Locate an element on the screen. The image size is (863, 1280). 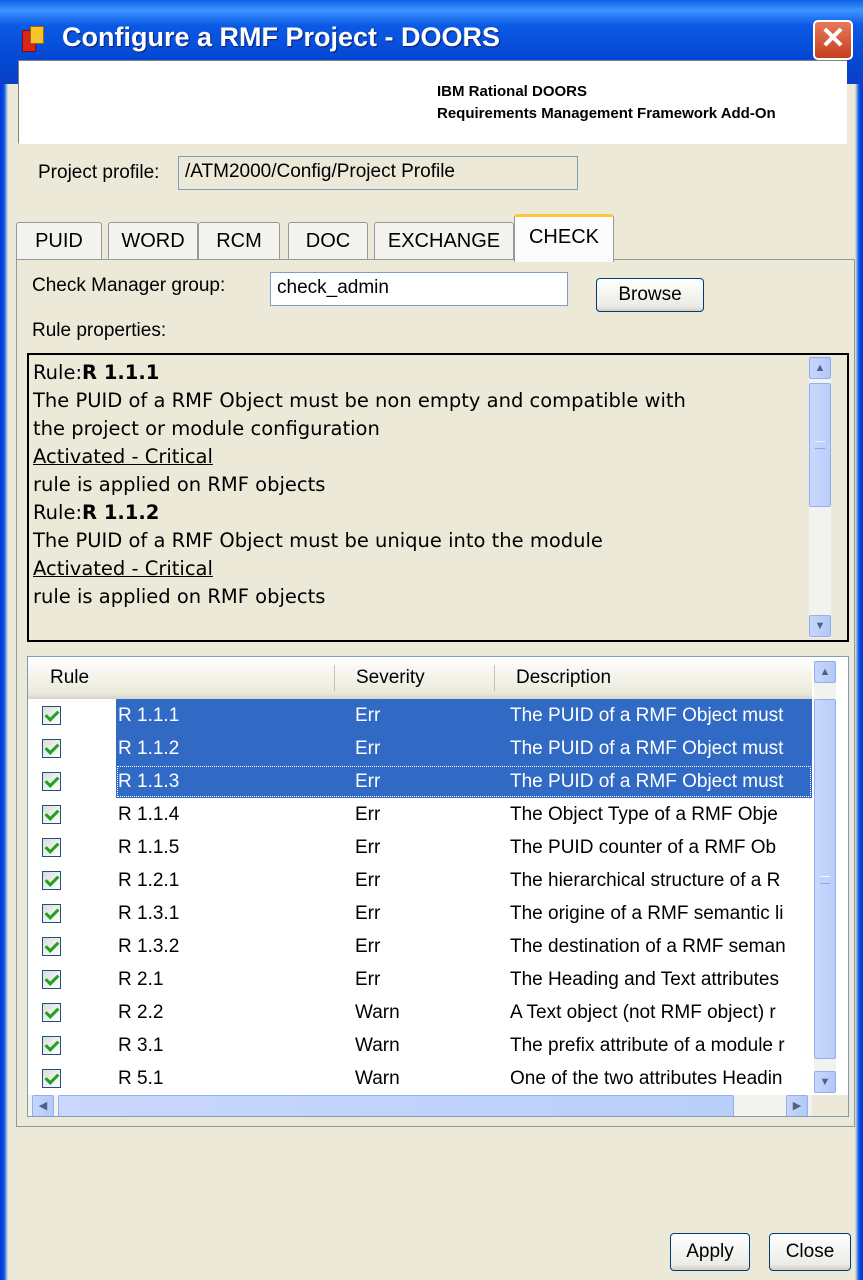
list-vertical-scrollbar: ▲ ▼ is located at coordinates (825, 877).